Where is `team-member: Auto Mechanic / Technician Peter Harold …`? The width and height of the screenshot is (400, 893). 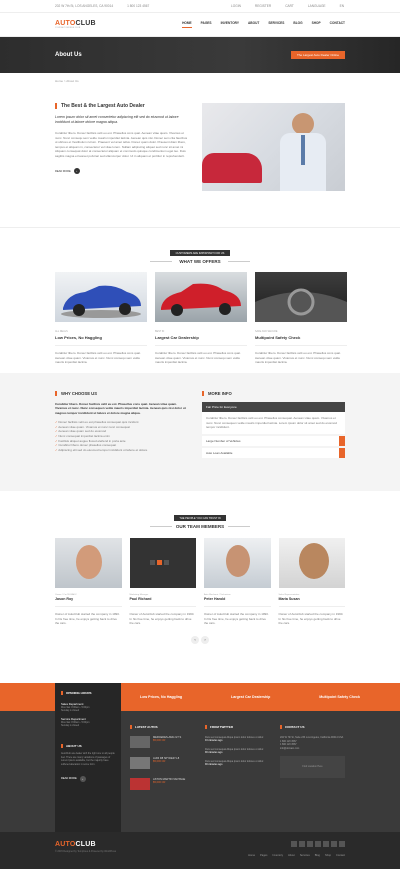 team-member: Auto Mechanic / Technician Peter Harold … is located at coordinates (237, 582).